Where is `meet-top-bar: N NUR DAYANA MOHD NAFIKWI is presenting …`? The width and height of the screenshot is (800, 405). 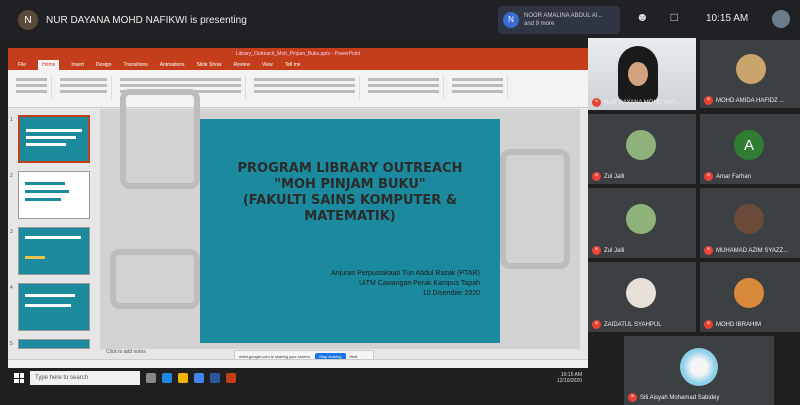
meet-top-bar: N NUR DAYANA MOHD NAFIKWI is presenting … is located at coordinates (400, 20).